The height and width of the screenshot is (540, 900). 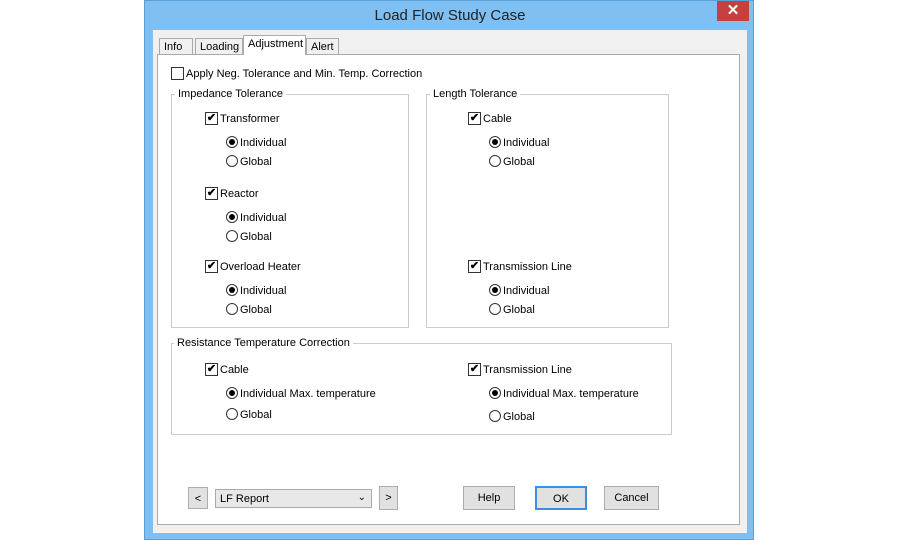 I want to click on tab-alert: Alert, so click(x=322, y=46).